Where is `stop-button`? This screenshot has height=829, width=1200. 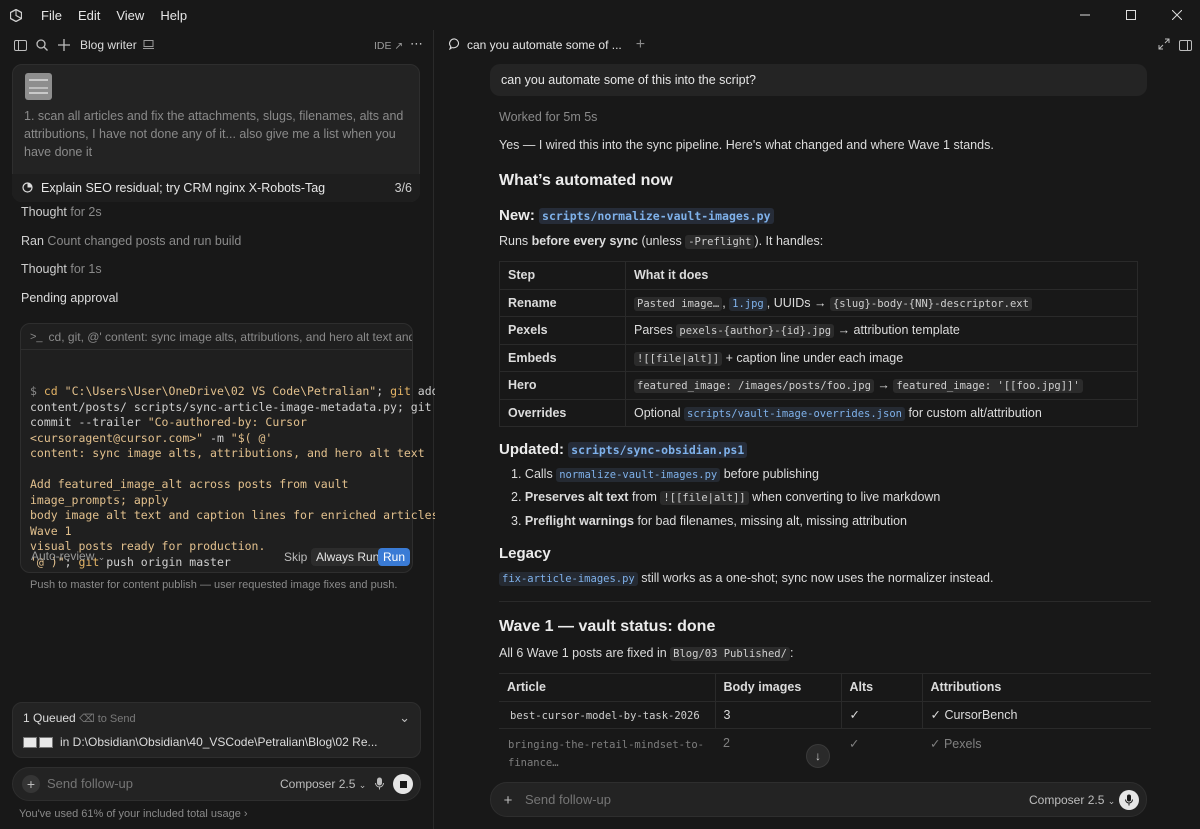
stop-button is located at coordinates (403, 784).